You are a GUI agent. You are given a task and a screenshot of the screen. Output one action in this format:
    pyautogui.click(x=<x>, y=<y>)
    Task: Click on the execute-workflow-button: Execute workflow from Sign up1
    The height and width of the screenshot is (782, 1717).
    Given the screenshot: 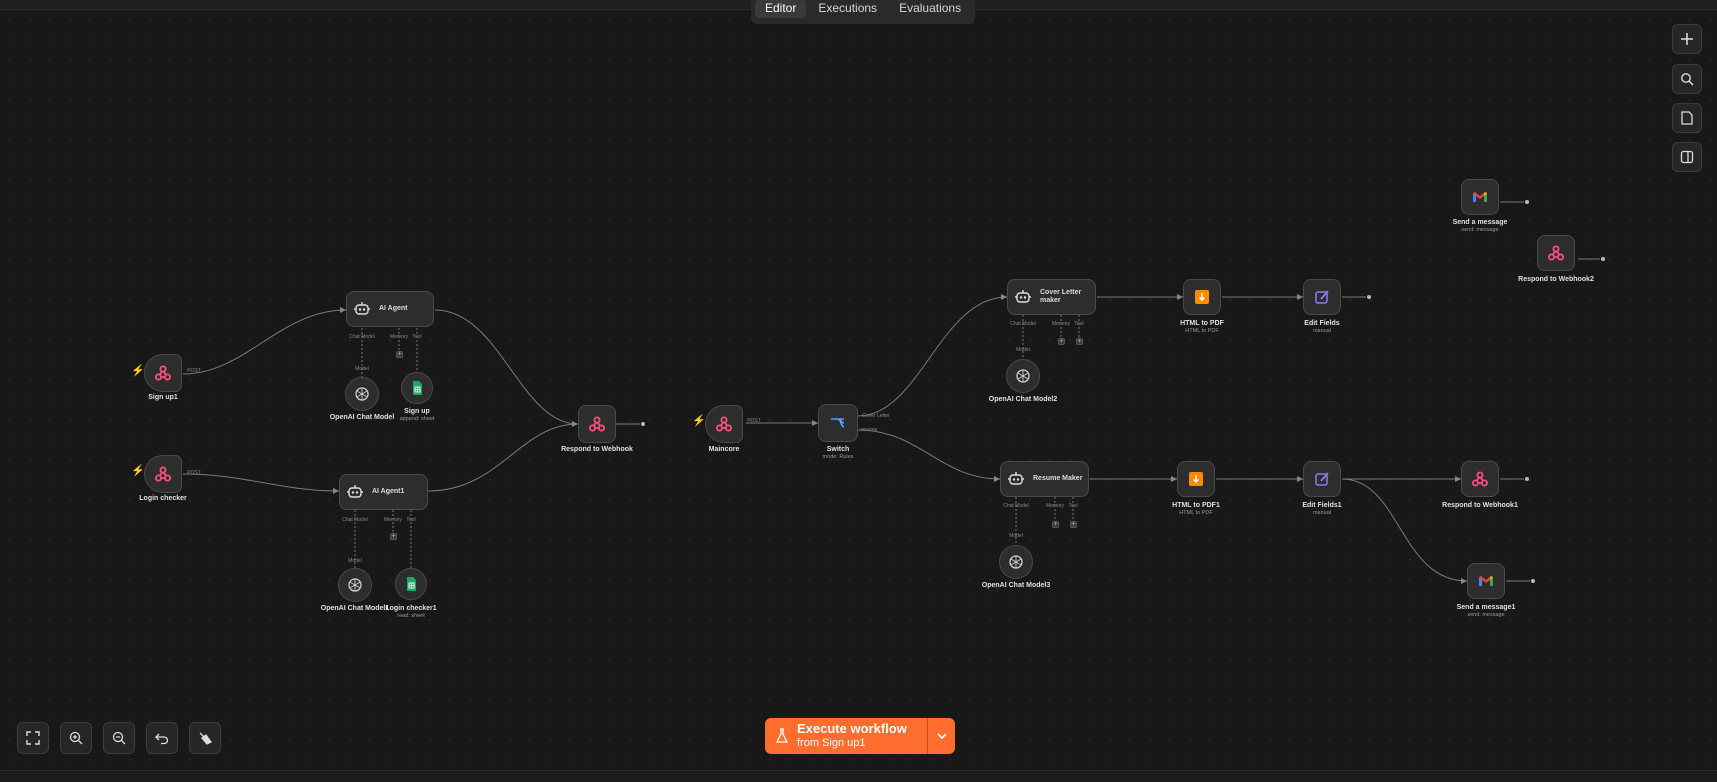 What is the action you would take?
    pyautogui.click(x=860, y=736)
    